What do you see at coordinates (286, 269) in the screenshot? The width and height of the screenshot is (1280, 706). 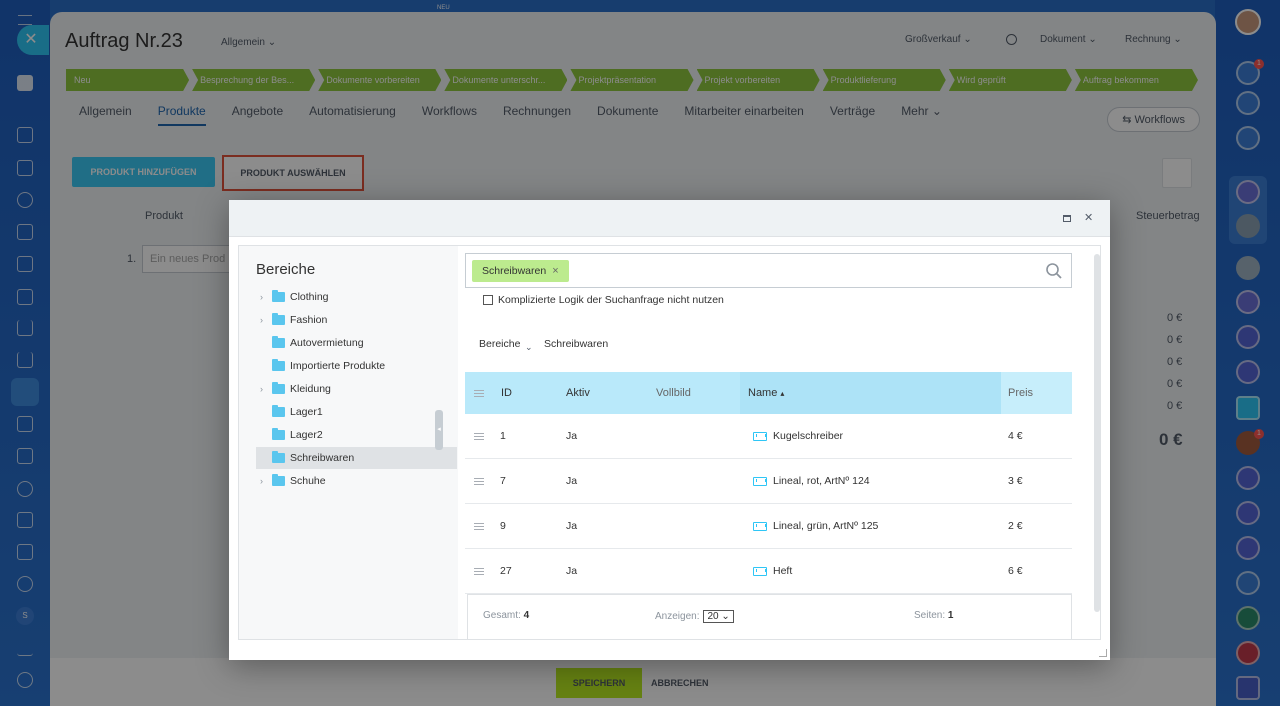 I see `tree-title: Bereiche` at bounding box center [286, 269].